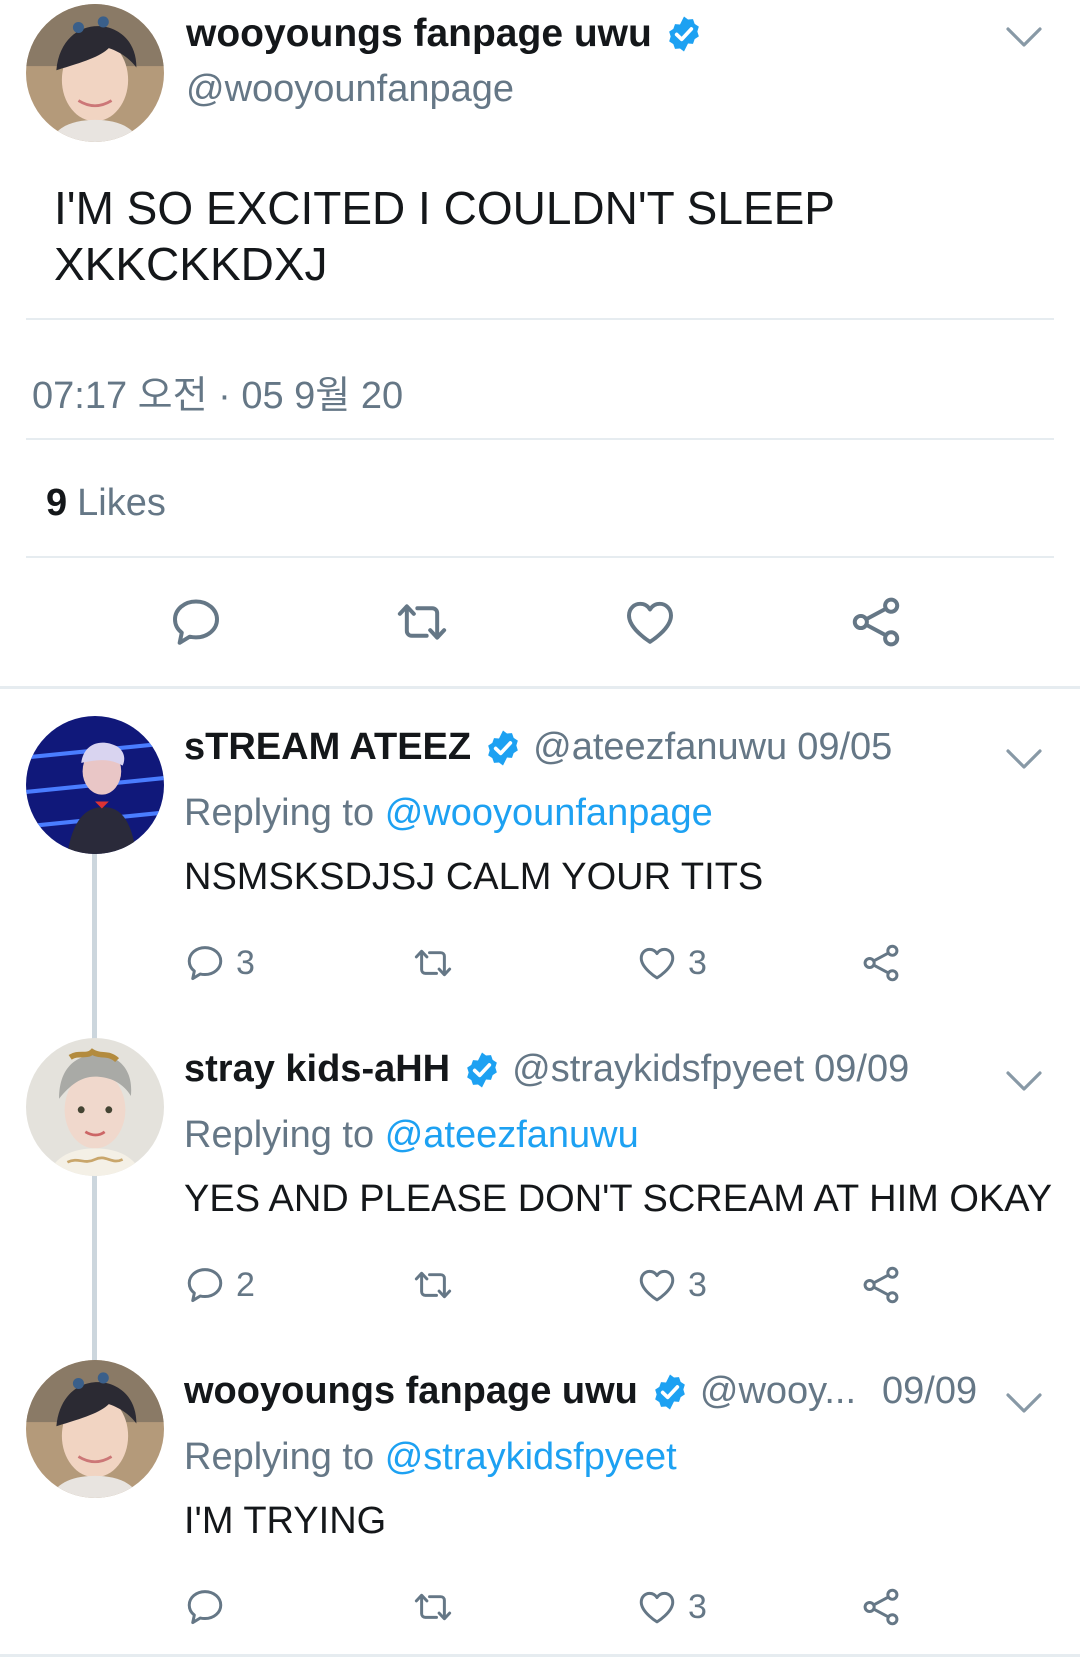  I want to click on user-handle: @ateezfanuwu, so click(660, 747).